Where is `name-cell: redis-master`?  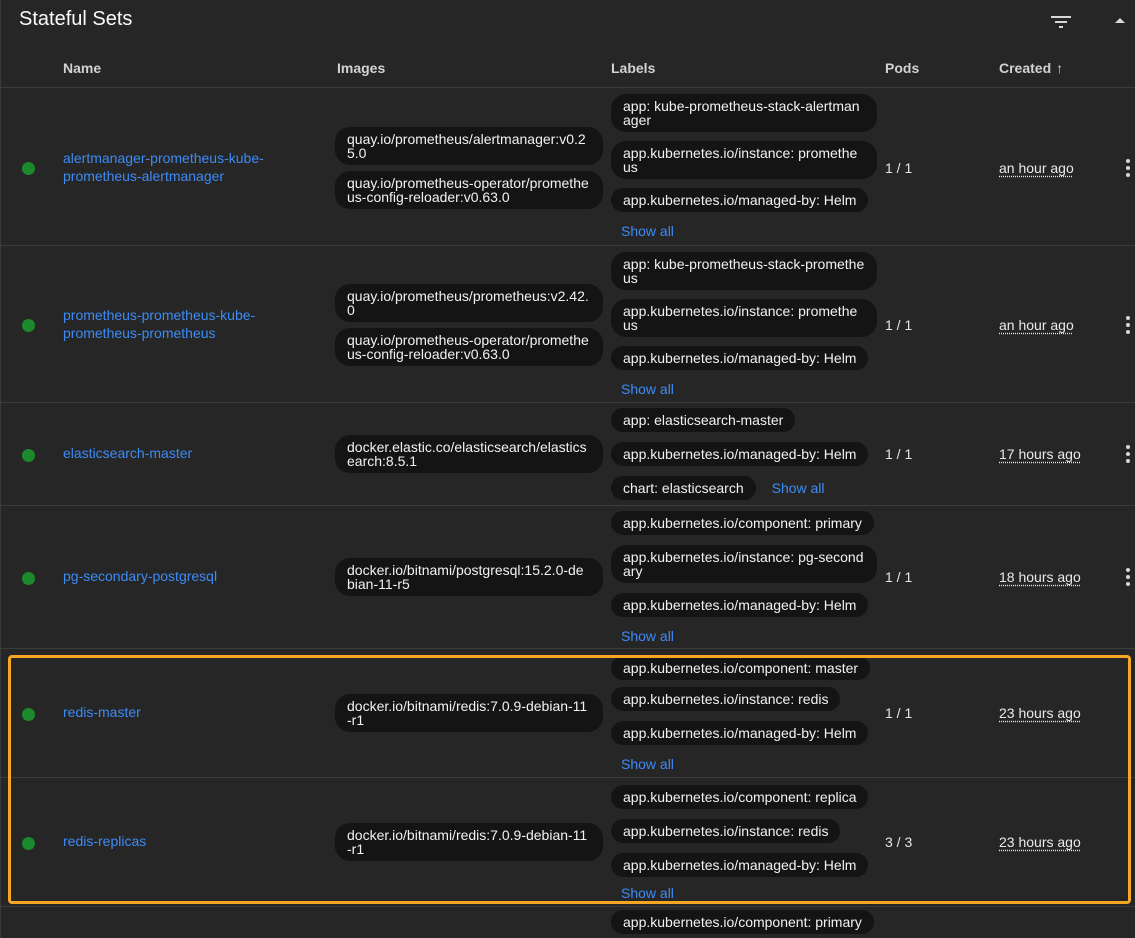 name-cell: redis-master is located at coordinates (188, 713).